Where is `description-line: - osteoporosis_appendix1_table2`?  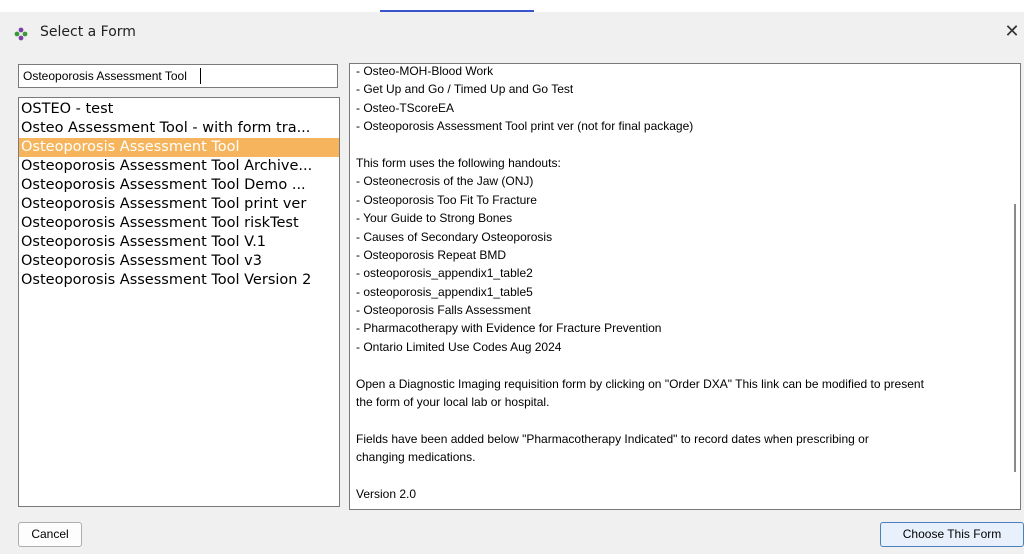
description-line: - osteoporosis_appendix1_table2 is located at coordinates (444, 273).